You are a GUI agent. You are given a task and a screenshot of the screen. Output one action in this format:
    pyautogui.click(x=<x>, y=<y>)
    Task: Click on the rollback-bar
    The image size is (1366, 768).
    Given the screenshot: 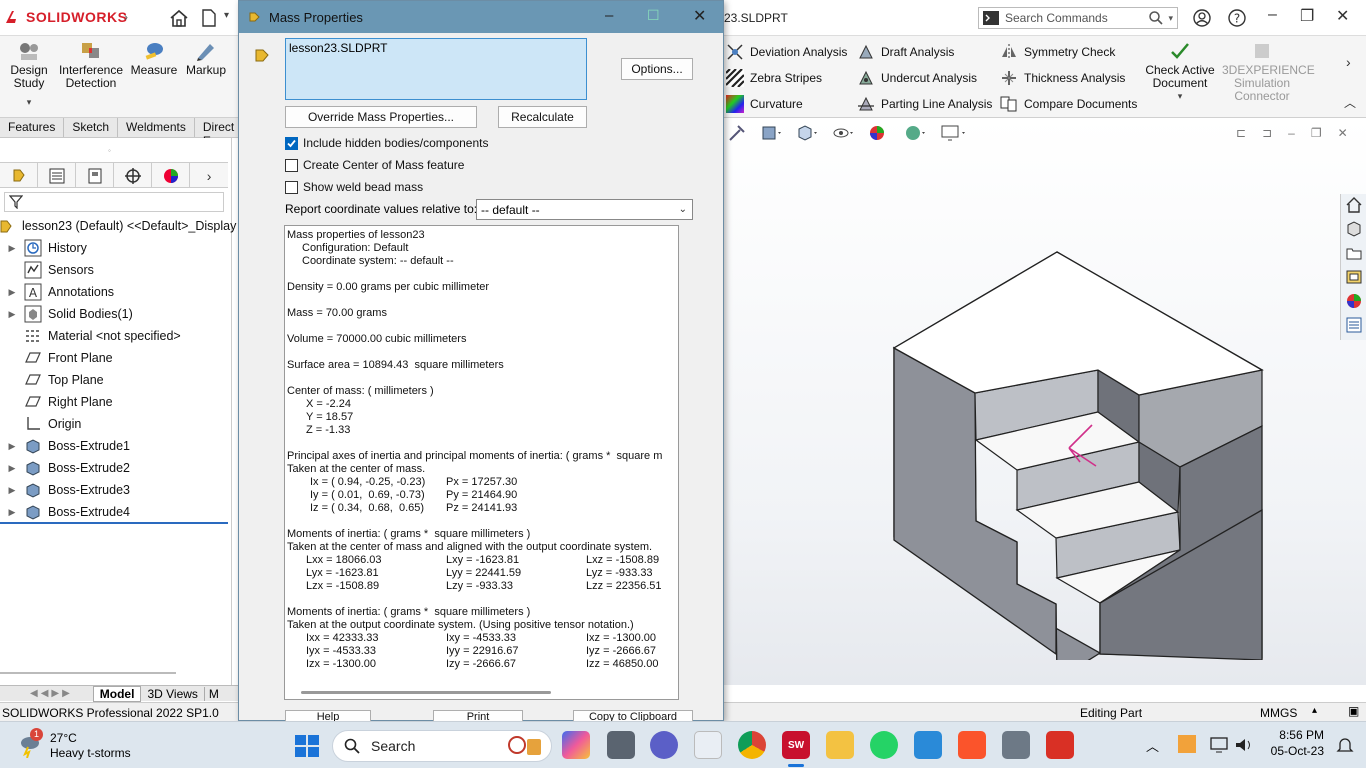 What is the action you would take?
    pyautogui.click(x=114, y=523)
    